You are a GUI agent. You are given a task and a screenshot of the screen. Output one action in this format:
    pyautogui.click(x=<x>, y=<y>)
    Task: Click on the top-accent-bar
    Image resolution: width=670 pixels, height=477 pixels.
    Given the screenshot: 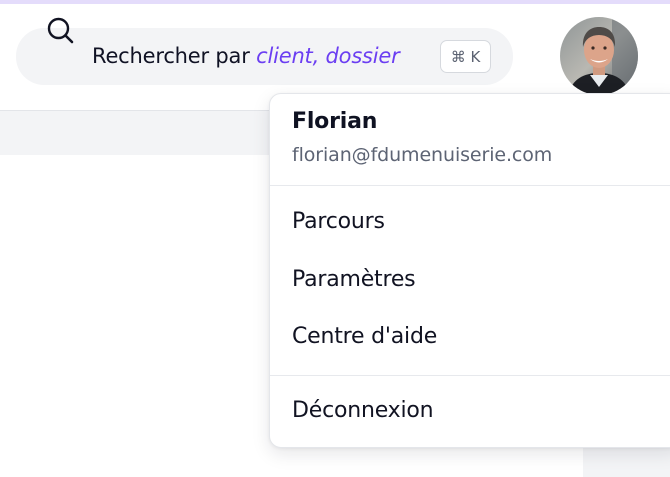 What is the action you would take?
    pyautogui.click(x=335, y=2)
    